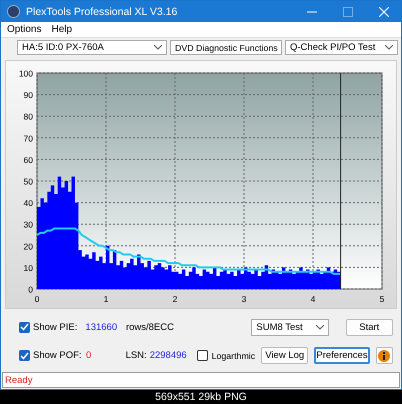  I want to click on y-tick-label: 90, so click(28, 95).